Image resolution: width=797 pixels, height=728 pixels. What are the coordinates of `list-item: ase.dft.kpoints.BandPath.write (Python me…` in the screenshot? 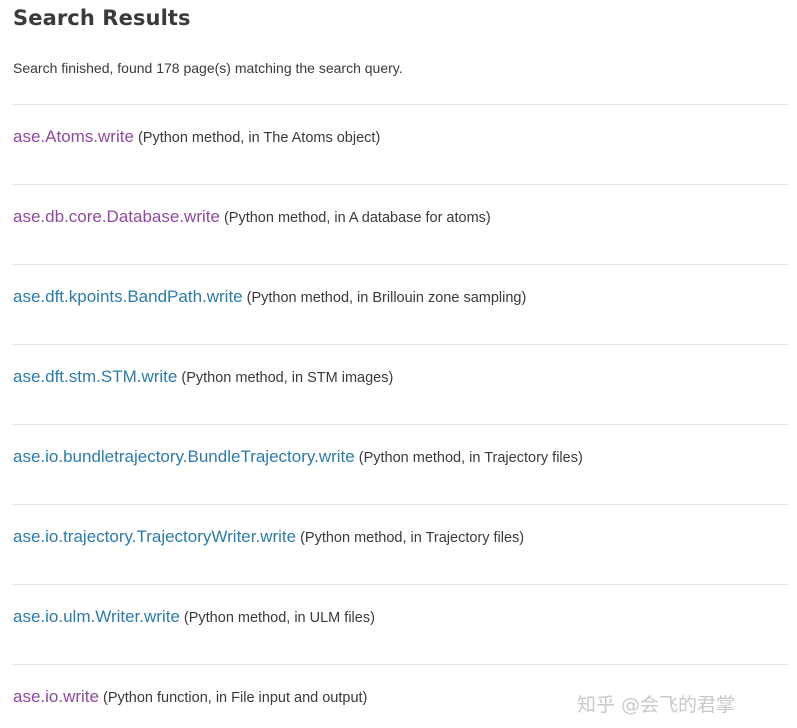 It's located at (400, 304).